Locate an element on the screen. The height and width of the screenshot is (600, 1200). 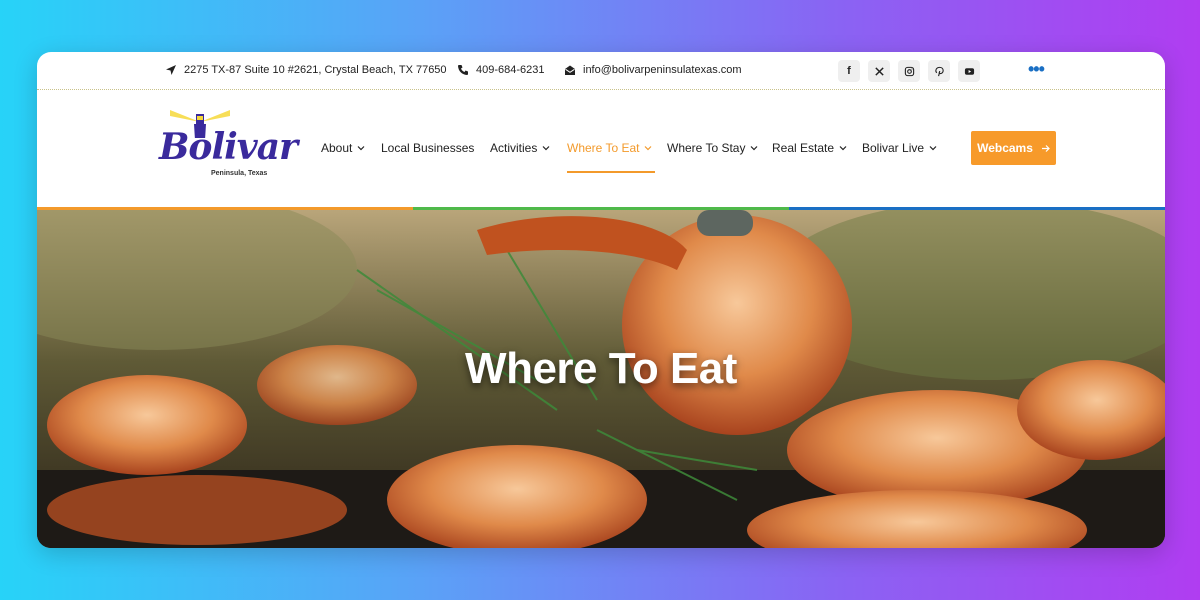
phone-icon is located at coordinates (463, 70).